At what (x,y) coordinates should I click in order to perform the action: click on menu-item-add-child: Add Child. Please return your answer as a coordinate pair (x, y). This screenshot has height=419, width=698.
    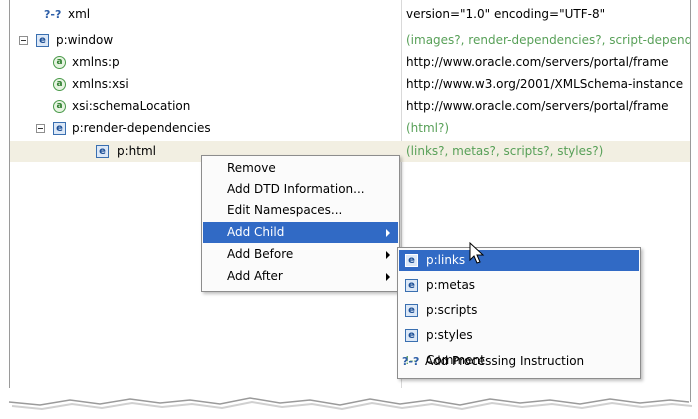
    Looking at the image, I should click on (300, 232).